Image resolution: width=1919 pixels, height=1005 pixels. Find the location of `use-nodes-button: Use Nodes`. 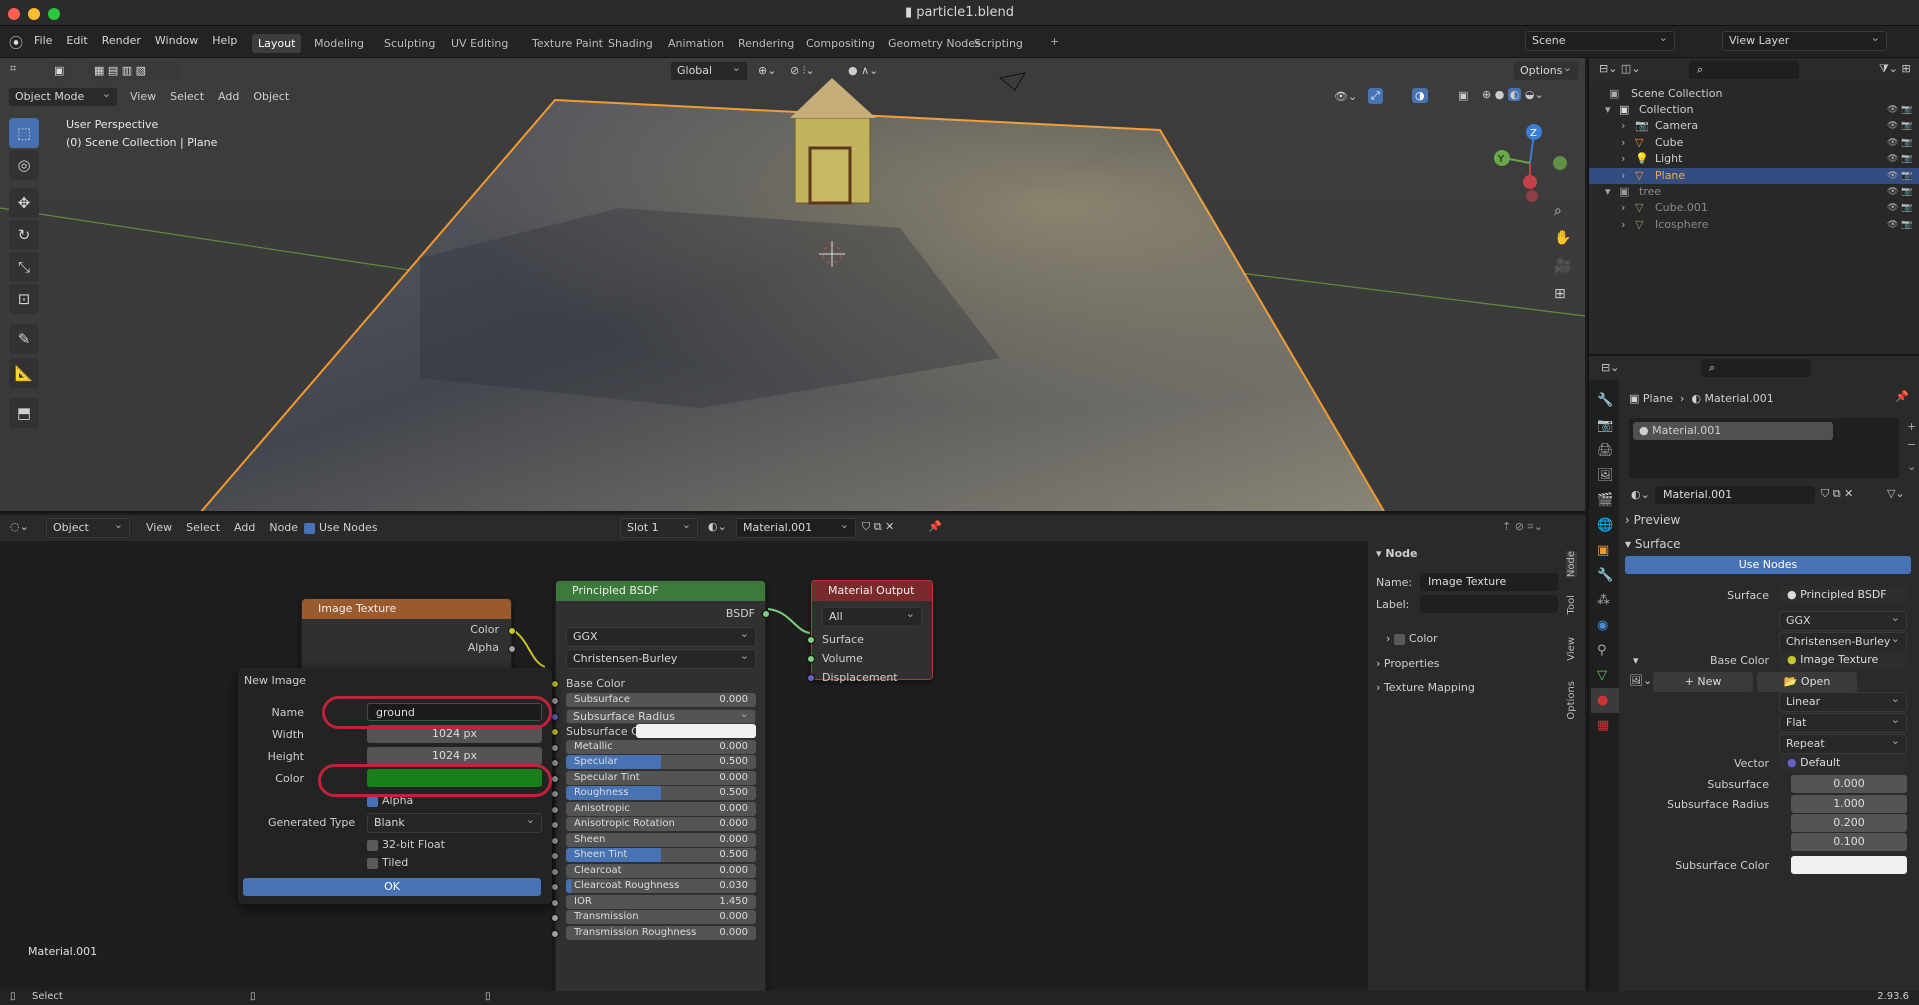

use-nodes-button: Use Nodes is located at coordinates (1768, 565).